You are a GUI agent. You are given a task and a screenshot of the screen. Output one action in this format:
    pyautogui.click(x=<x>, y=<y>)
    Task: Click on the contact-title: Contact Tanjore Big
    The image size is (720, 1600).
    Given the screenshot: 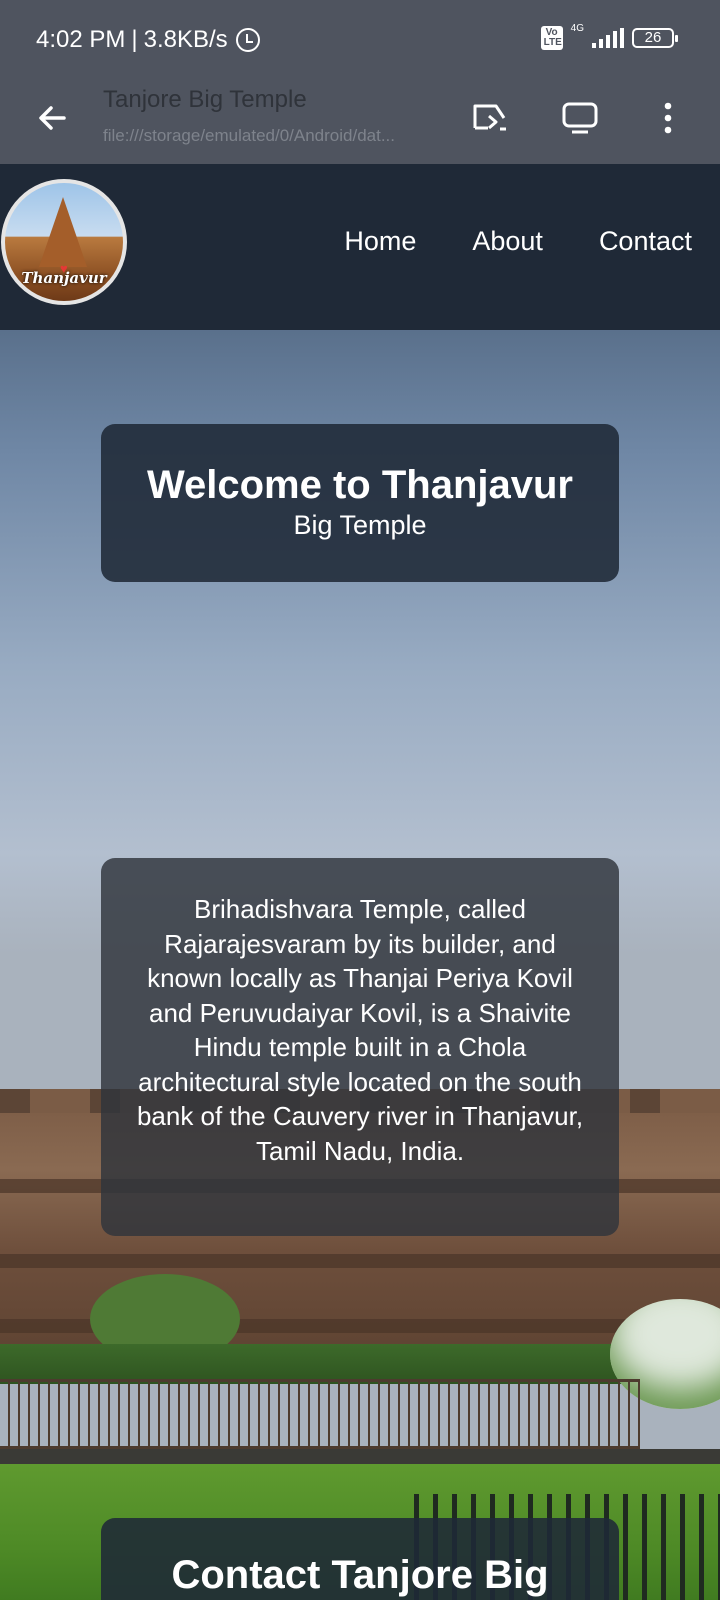 What is the action you would take?
    pyautogui.click(x=360, y=1575)
    